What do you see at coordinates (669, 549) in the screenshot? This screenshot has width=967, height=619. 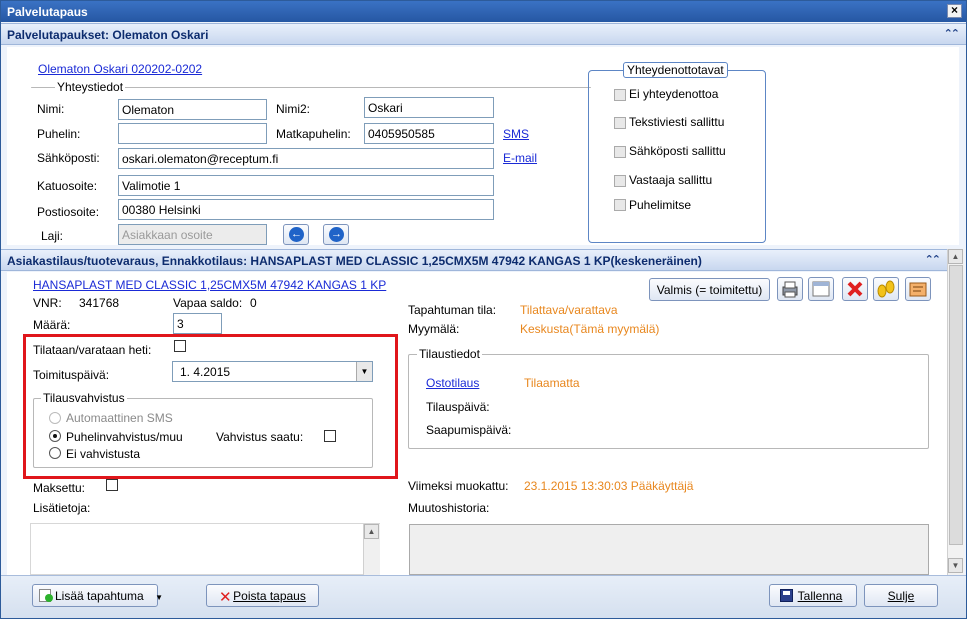 I see `history-area` at bounding box center [669, 549].